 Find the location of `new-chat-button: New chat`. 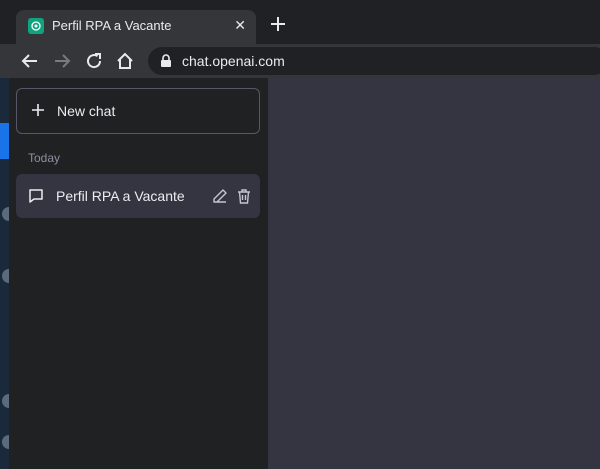

new-chat-button: New chat is located at coordinates (138, 111).